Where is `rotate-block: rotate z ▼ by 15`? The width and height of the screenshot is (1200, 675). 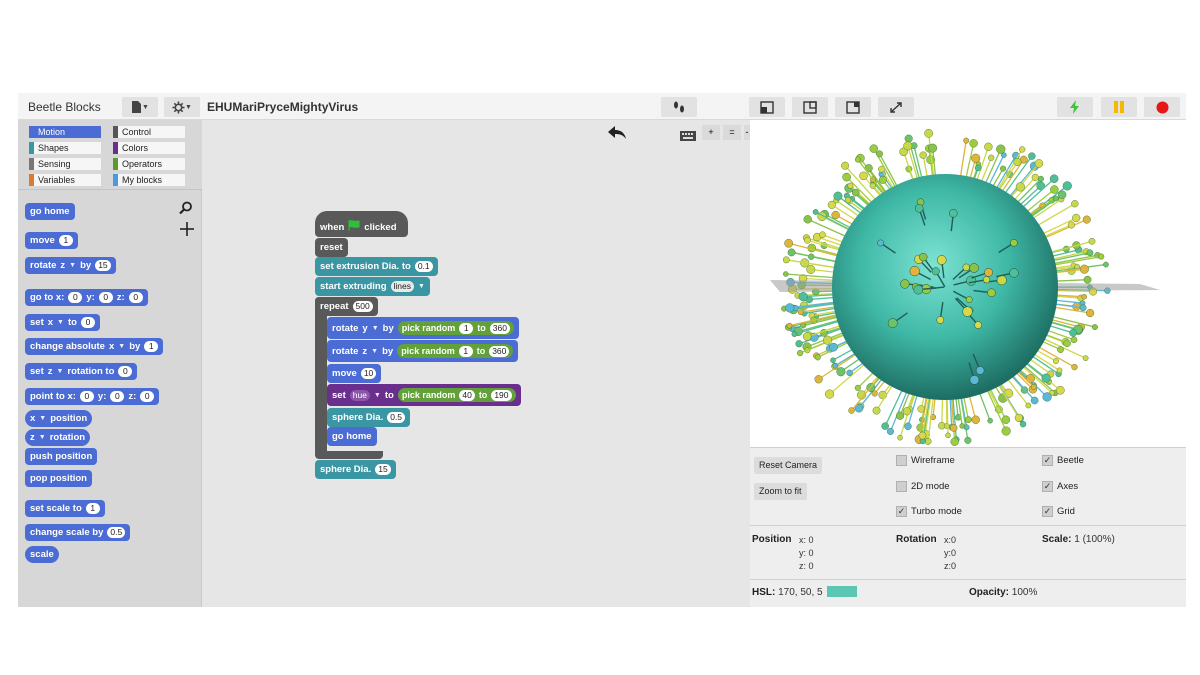 rotate-block: rotate z ▼ by 15 is located at coordinates (70, 265).